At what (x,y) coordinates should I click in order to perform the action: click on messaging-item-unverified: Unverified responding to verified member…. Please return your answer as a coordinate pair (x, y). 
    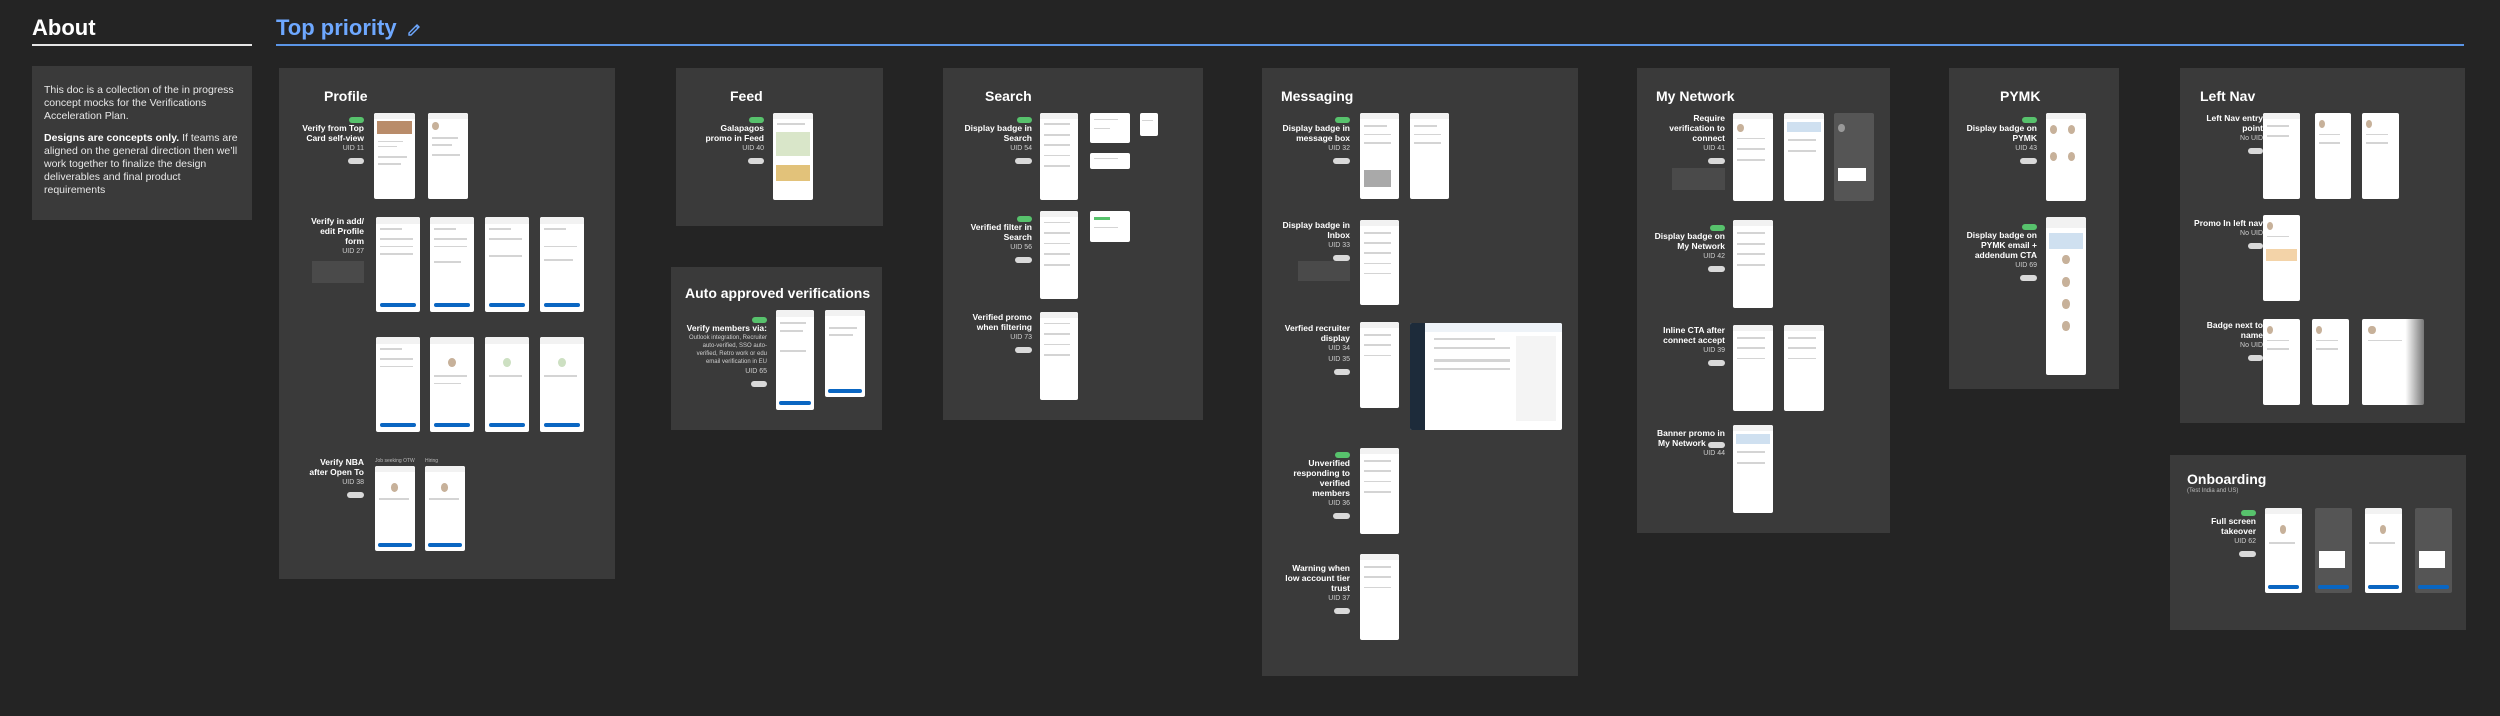
    Looking at the image, I should click on (1315, 483).